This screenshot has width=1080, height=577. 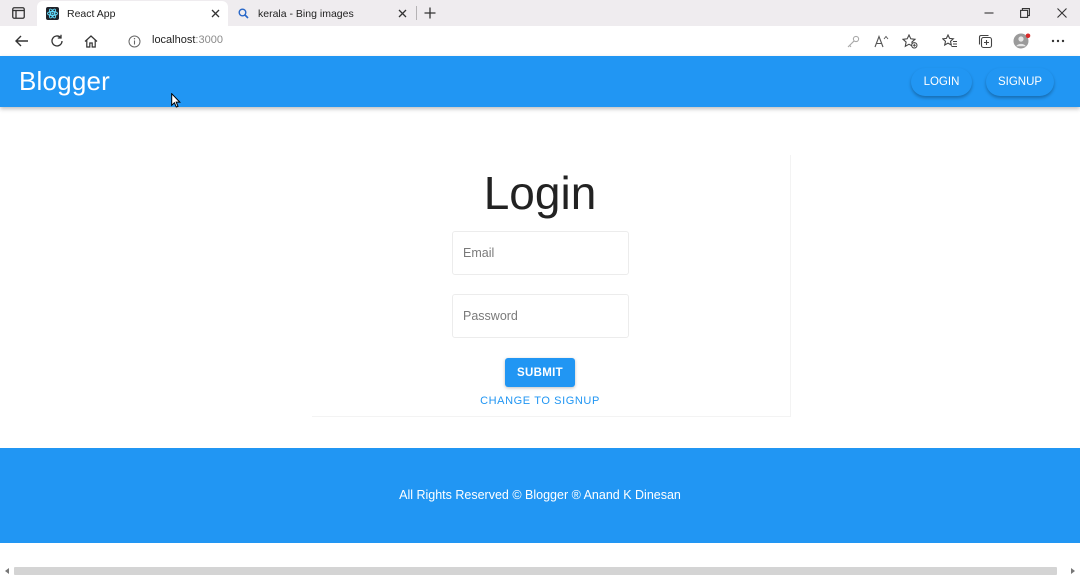 What do you see at coordinates (1058, 41) in the screenshot?
I see `more-options-icon` at bounding box center [1058, 41].